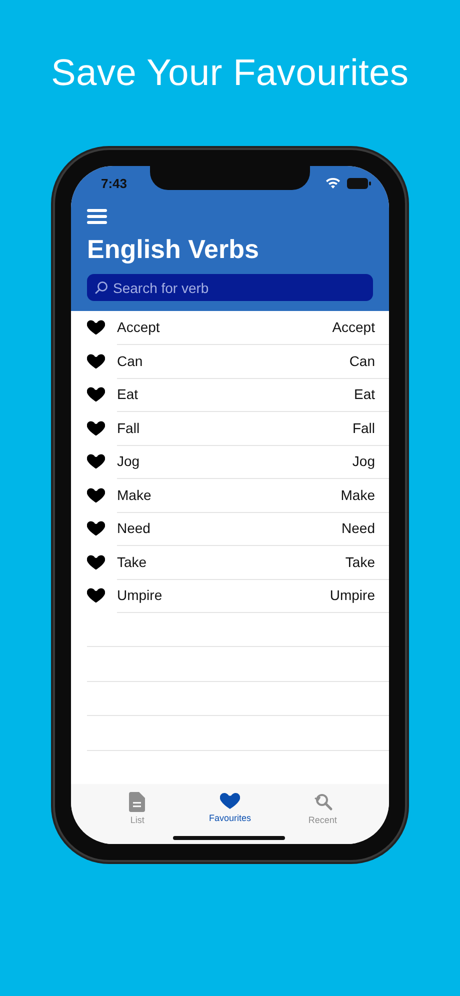  Describe the element at coordinates (359, 183) in the screenshot. I see `battery-icon` at that location.